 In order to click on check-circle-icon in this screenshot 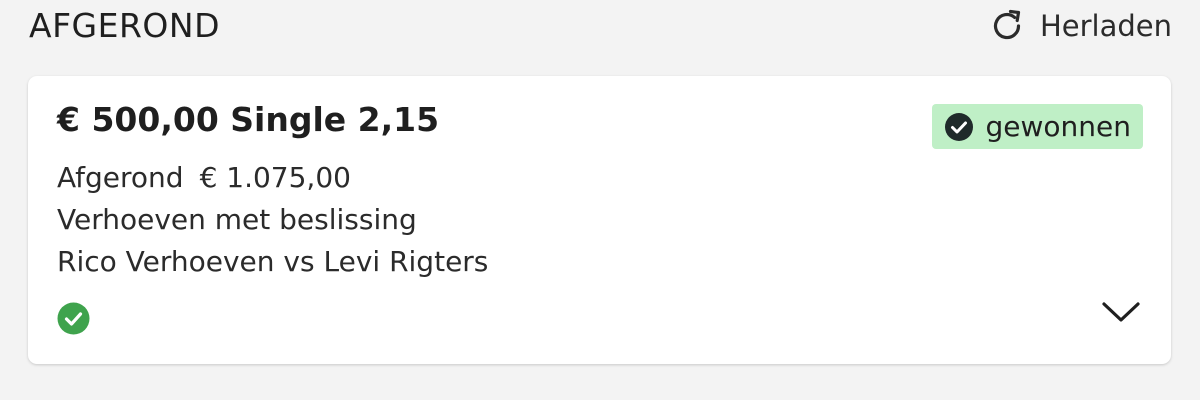, I will do `click(959, 127)`.